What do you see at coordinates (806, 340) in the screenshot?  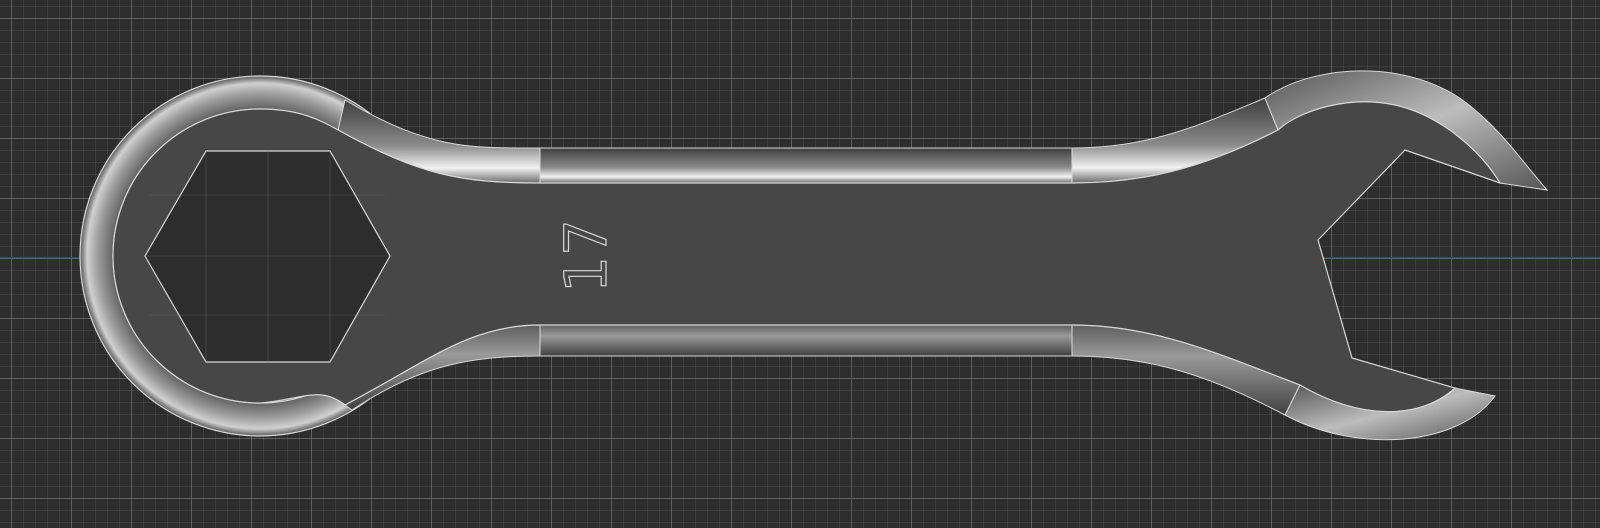 I see `handle-bottom-rail` at bounding box center [806, 340].